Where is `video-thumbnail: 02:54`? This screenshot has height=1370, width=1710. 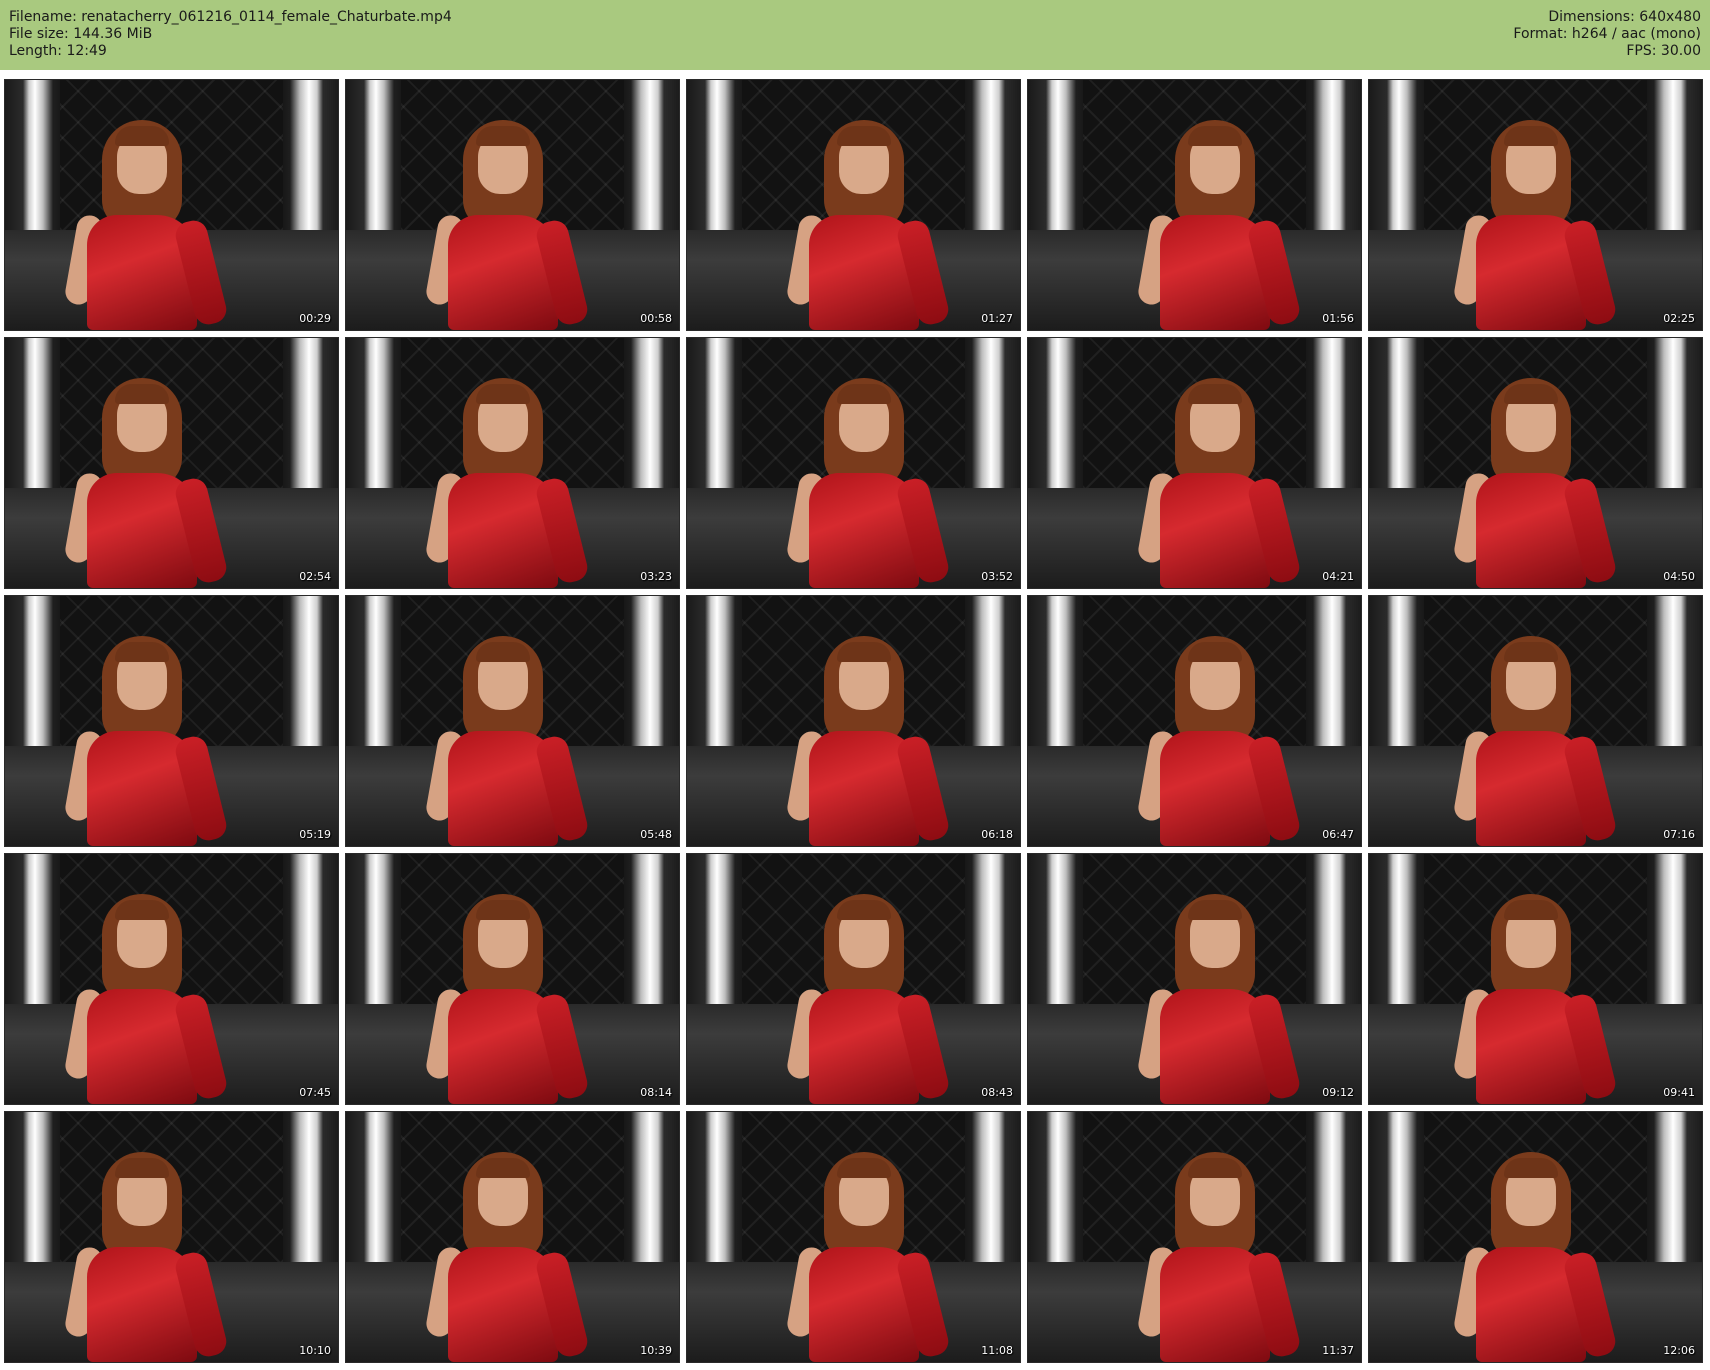 video-thumbnail: 02:54 is located at coordinates (171, 463).